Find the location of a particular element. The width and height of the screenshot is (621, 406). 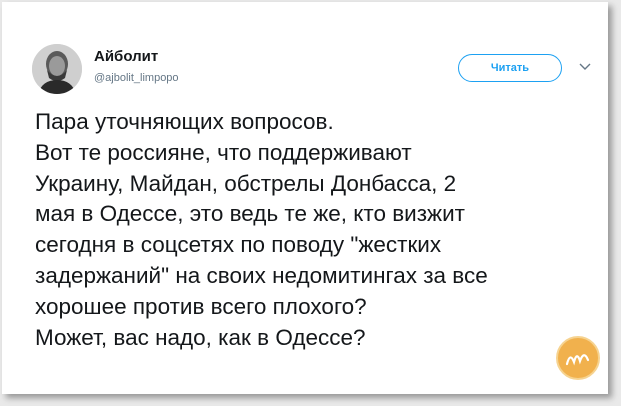

avatar is located at coordinates (57, 69).